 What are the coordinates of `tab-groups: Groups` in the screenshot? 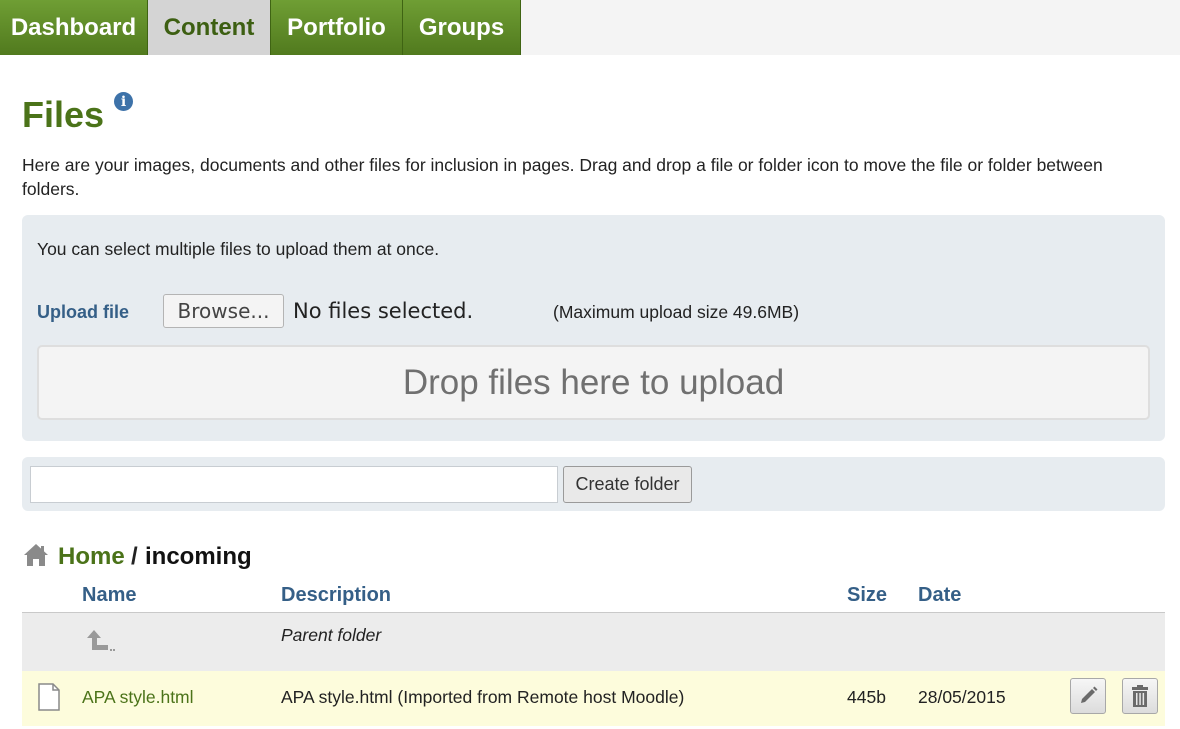 It's located at (462, 27).